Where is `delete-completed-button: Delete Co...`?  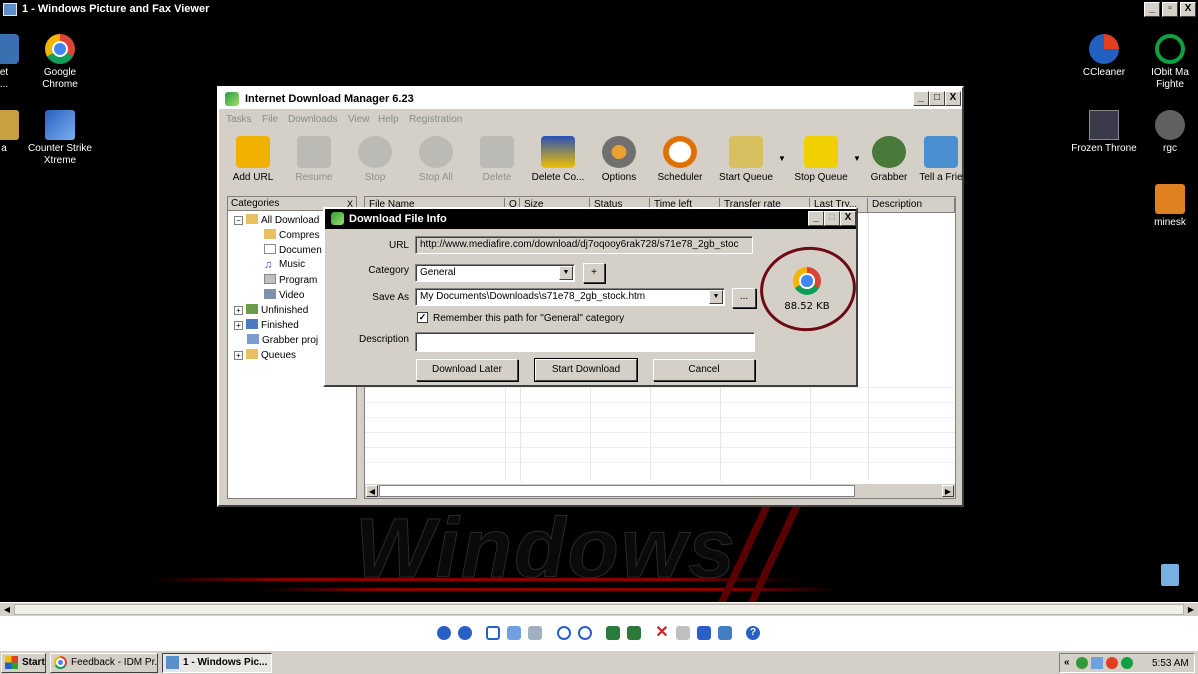
delete-completed-button: Delete Co... is located at coordinates (558, 164).